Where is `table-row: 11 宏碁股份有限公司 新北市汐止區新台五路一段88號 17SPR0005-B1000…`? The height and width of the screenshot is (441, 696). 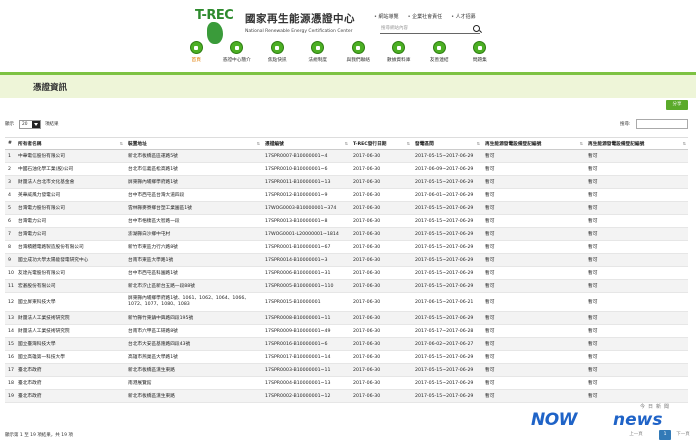 table-row: 11 宏碁股份有限公司 新北市汐止區新台五路一段88號 17SPR0005-B1000… is located at coordinates (346, 286).